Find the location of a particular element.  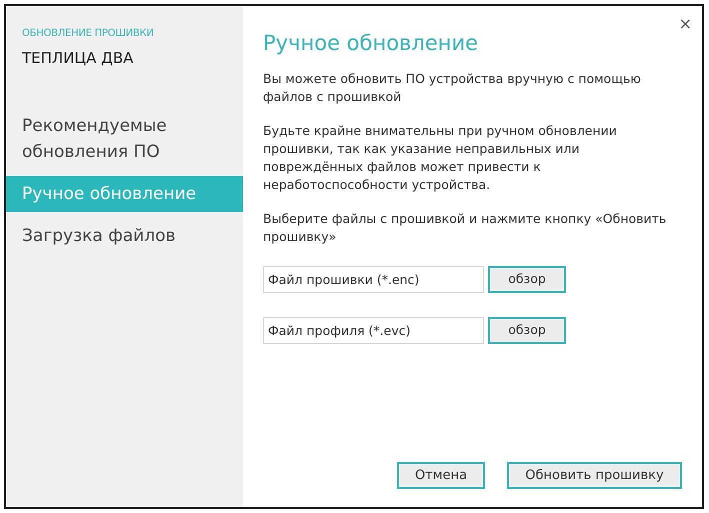

device-name: ТЕПЛИЦА ДВА is located at coordinates (77, 58).